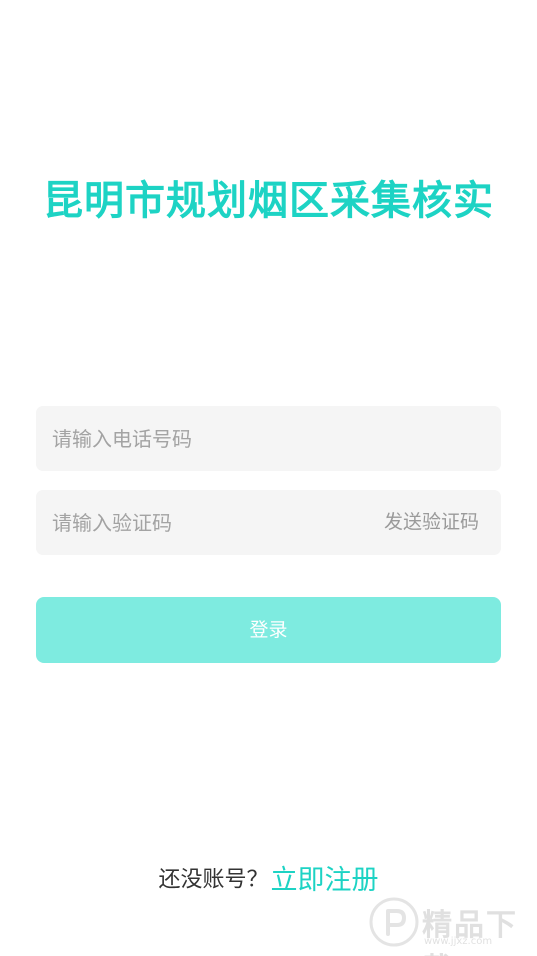 The height and width of the screenshot is (956, 537). Describe the element at coordinates (268, 630) in the screenshot. I see `login-button: 登录` at that location.